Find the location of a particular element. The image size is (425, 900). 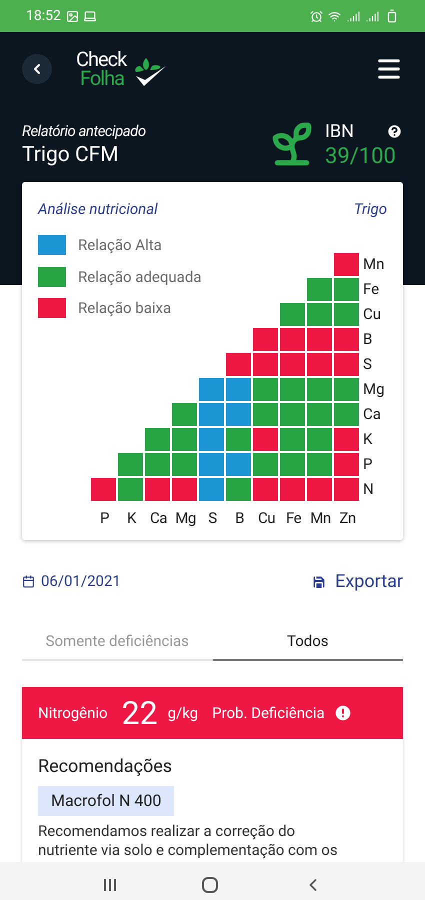

row-label: Ca is located at coordinates (372, 414).